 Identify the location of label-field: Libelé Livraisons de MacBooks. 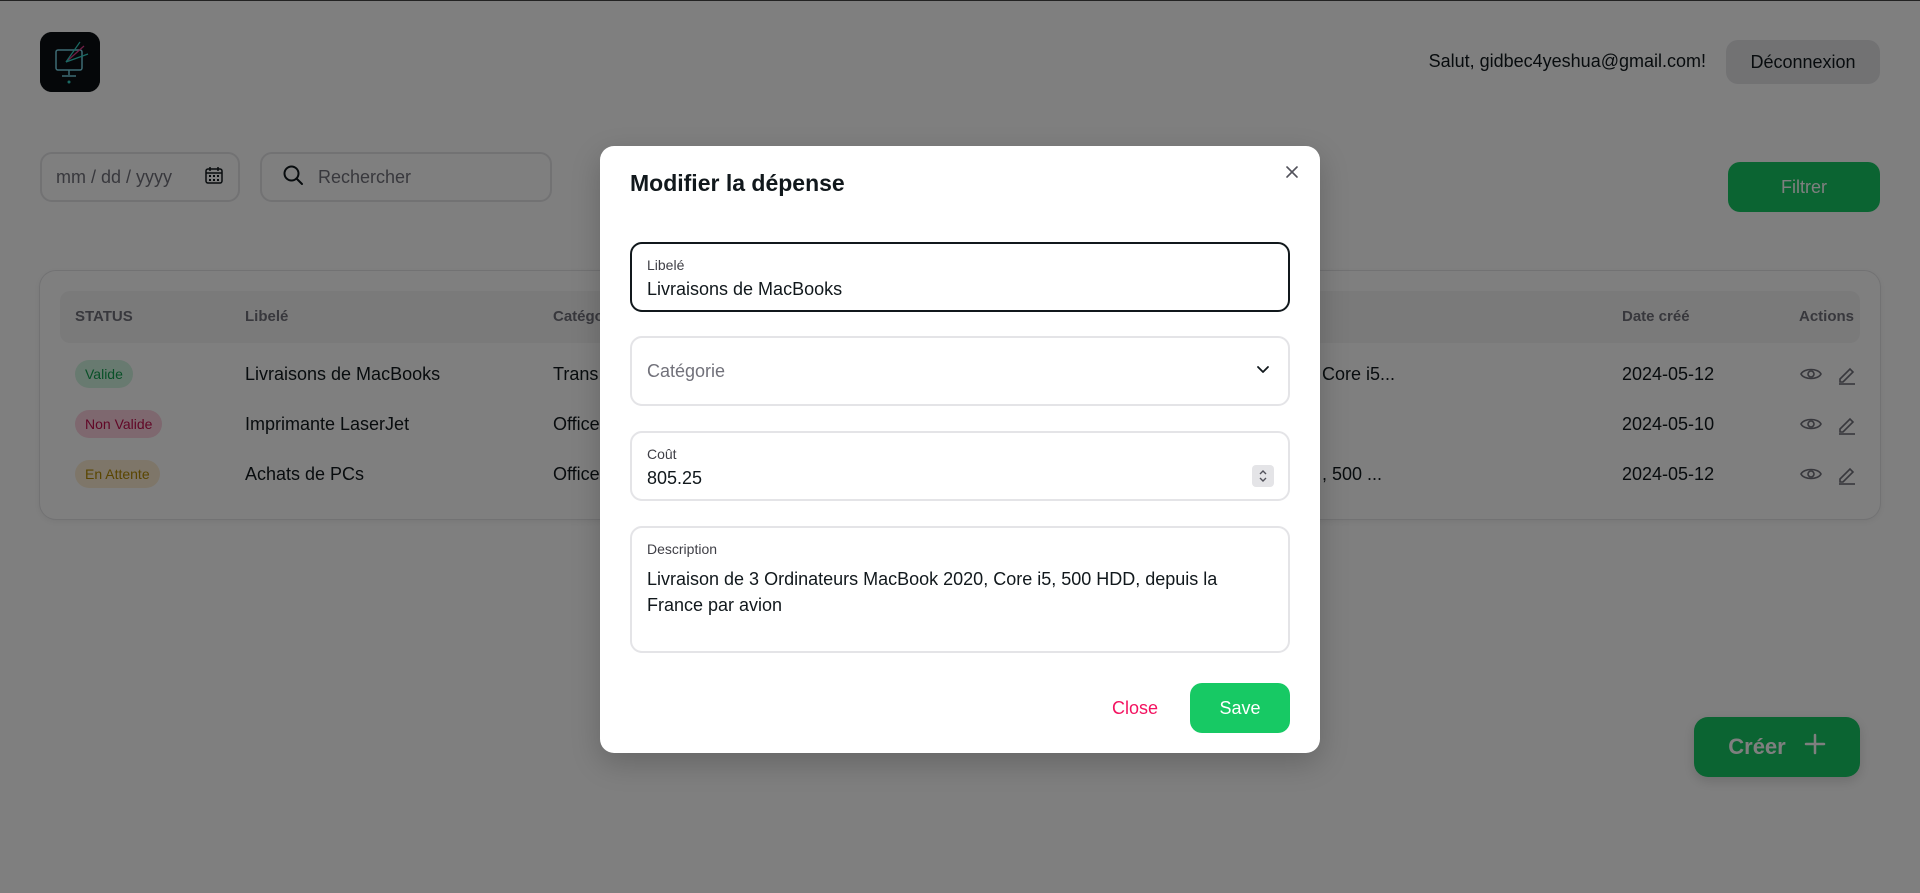
(960, 277).